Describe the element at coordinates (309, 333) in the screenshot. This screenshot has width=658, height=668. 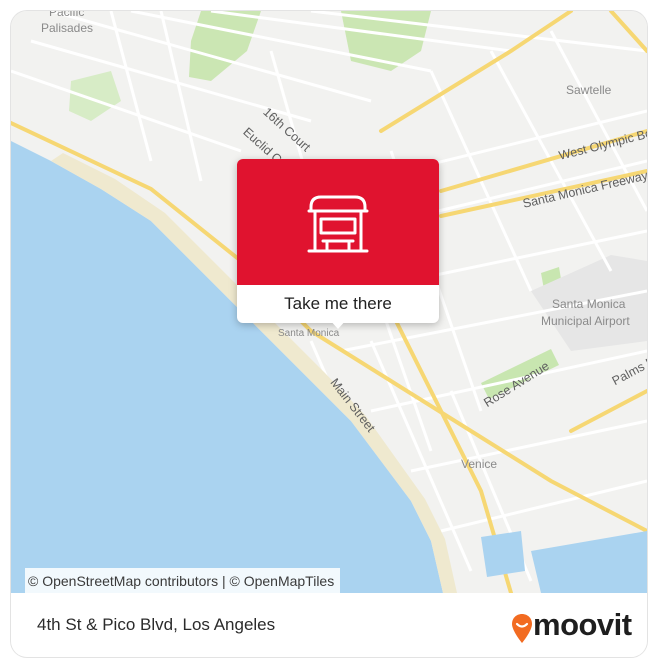
I see `map-label-santa-monica: Santa Monica` at that location.